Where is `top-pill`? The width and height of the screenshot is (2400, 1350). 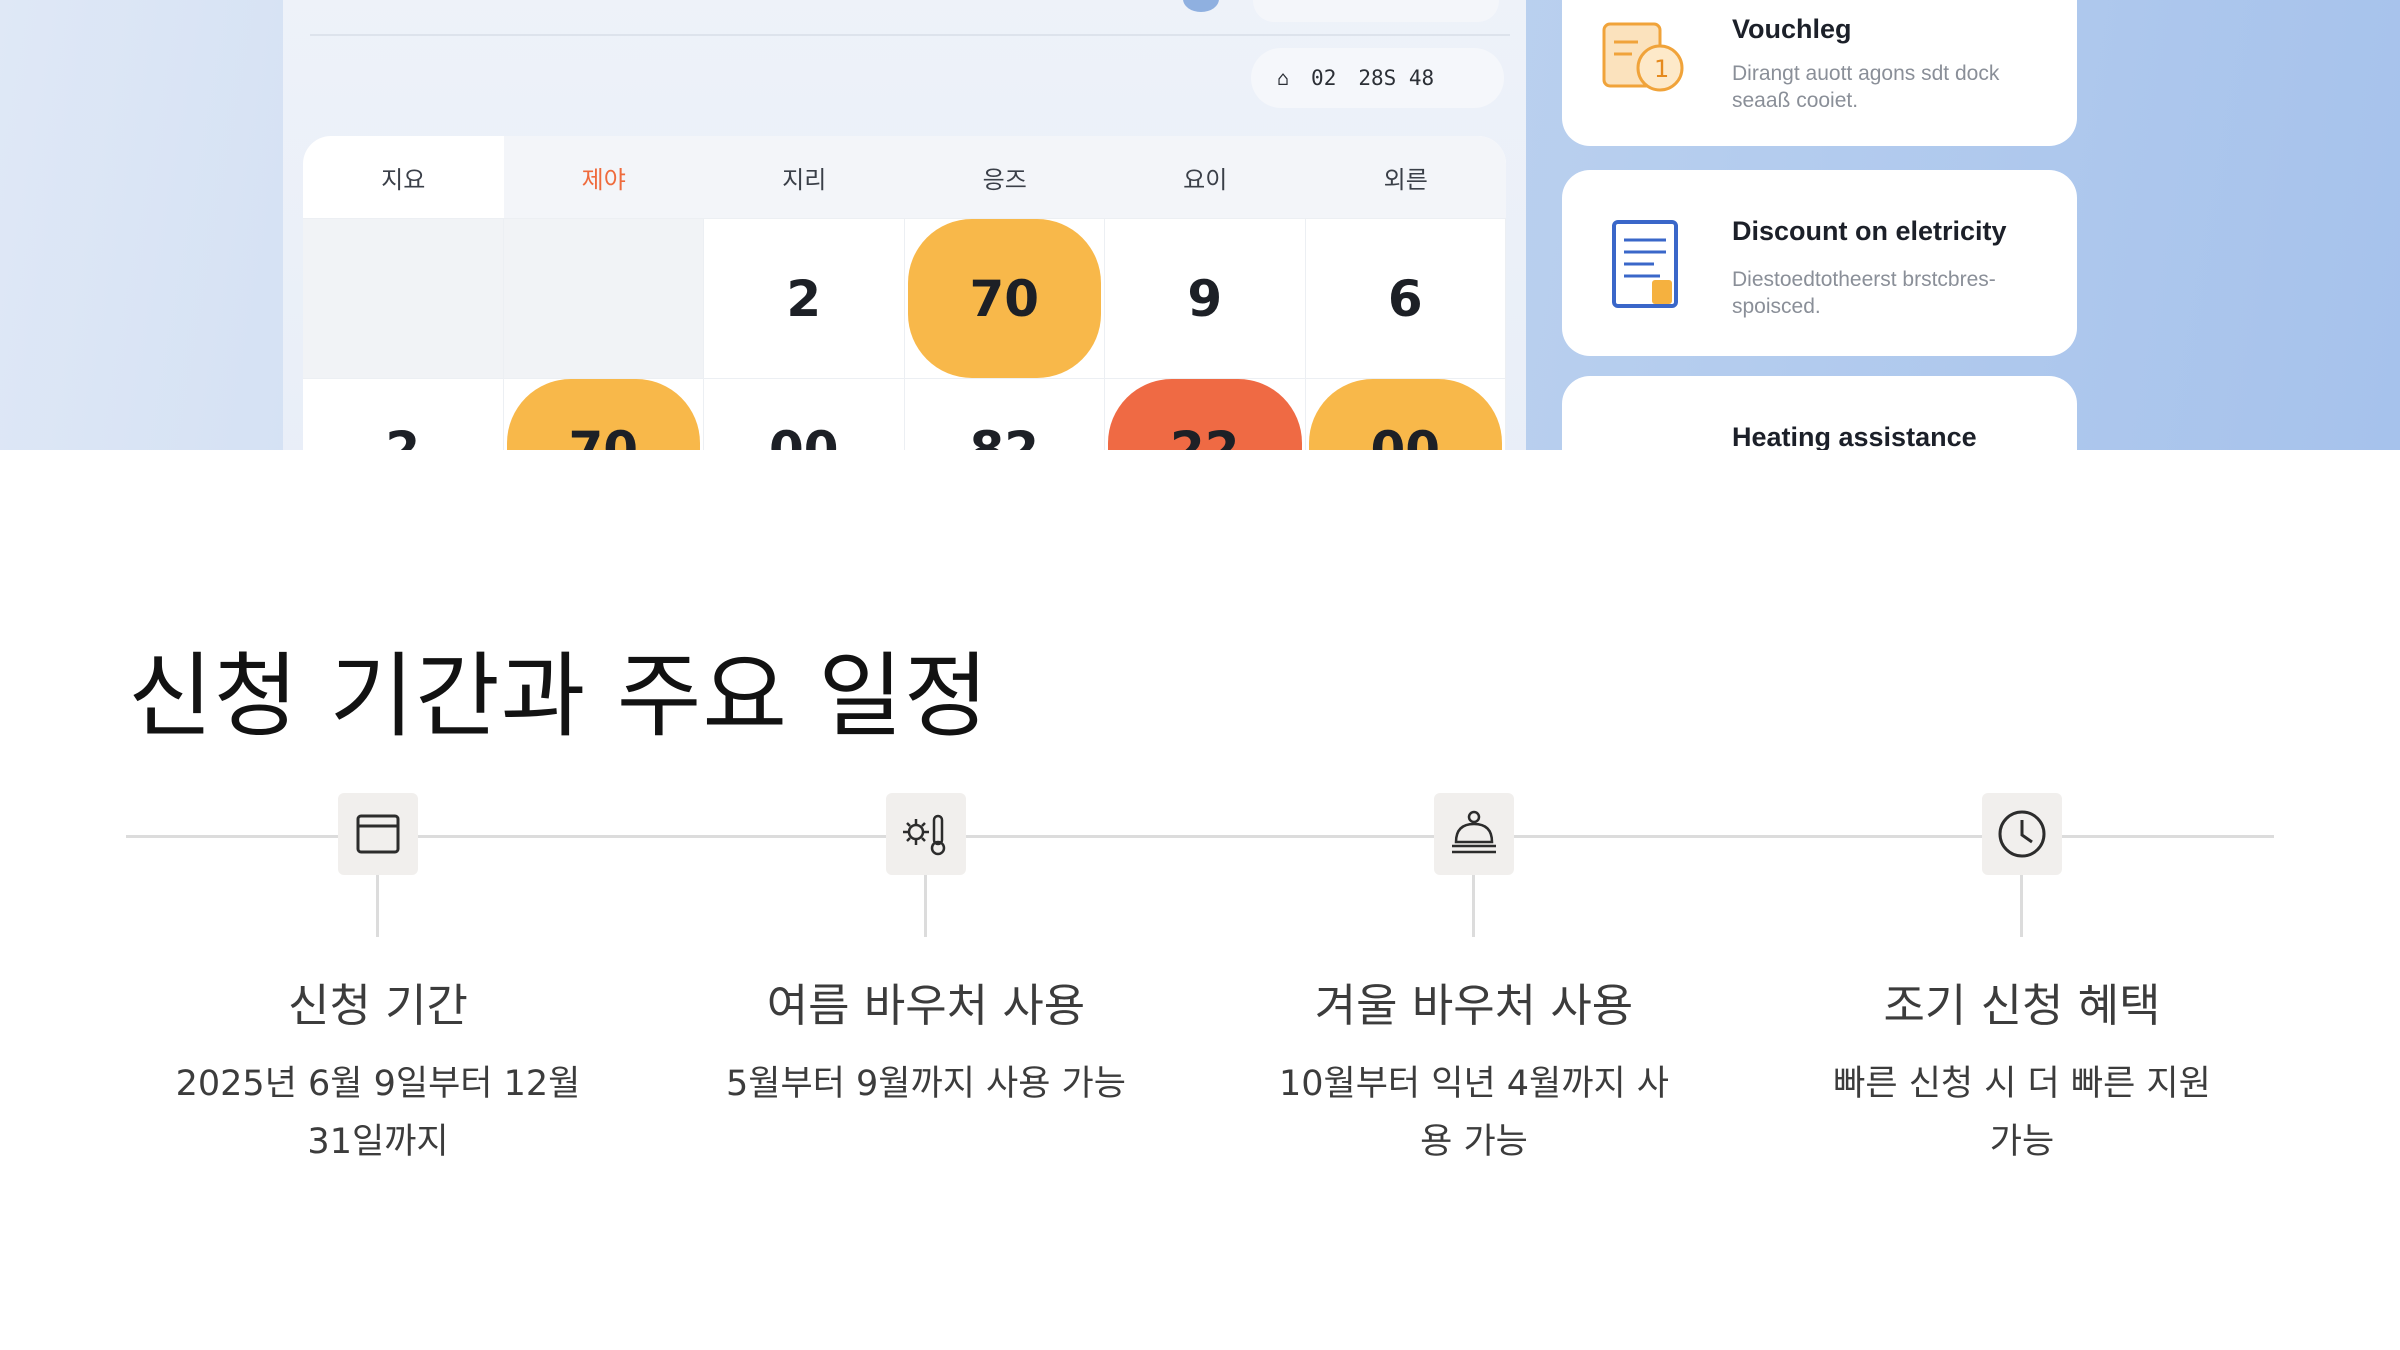 top-pill is located at coordinates (1376, 11).